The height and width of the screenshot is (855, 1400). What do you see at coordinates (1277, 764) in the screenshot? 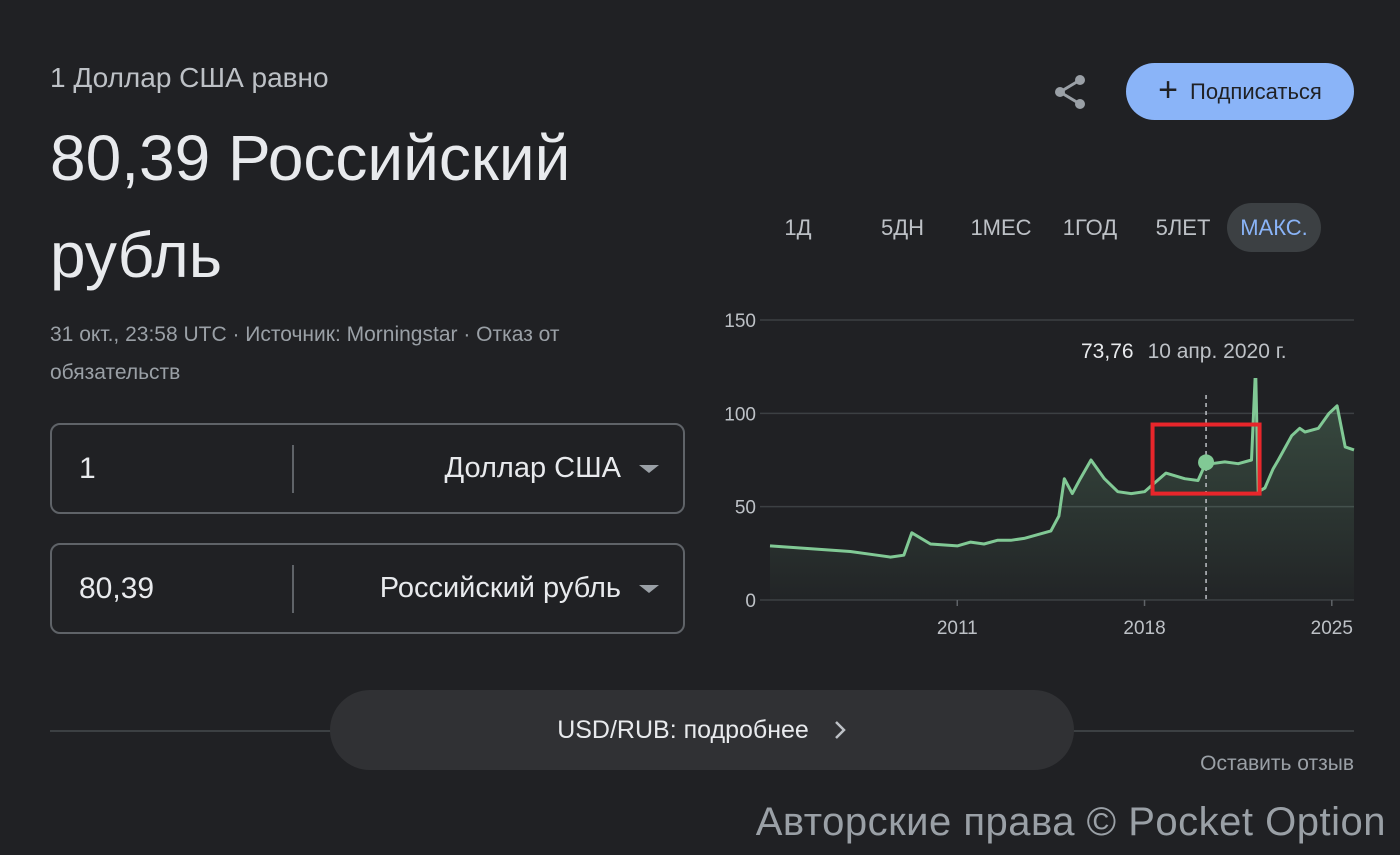
I see `feedback-link: Оставить отзыв` at bounding box center [1277, 764].